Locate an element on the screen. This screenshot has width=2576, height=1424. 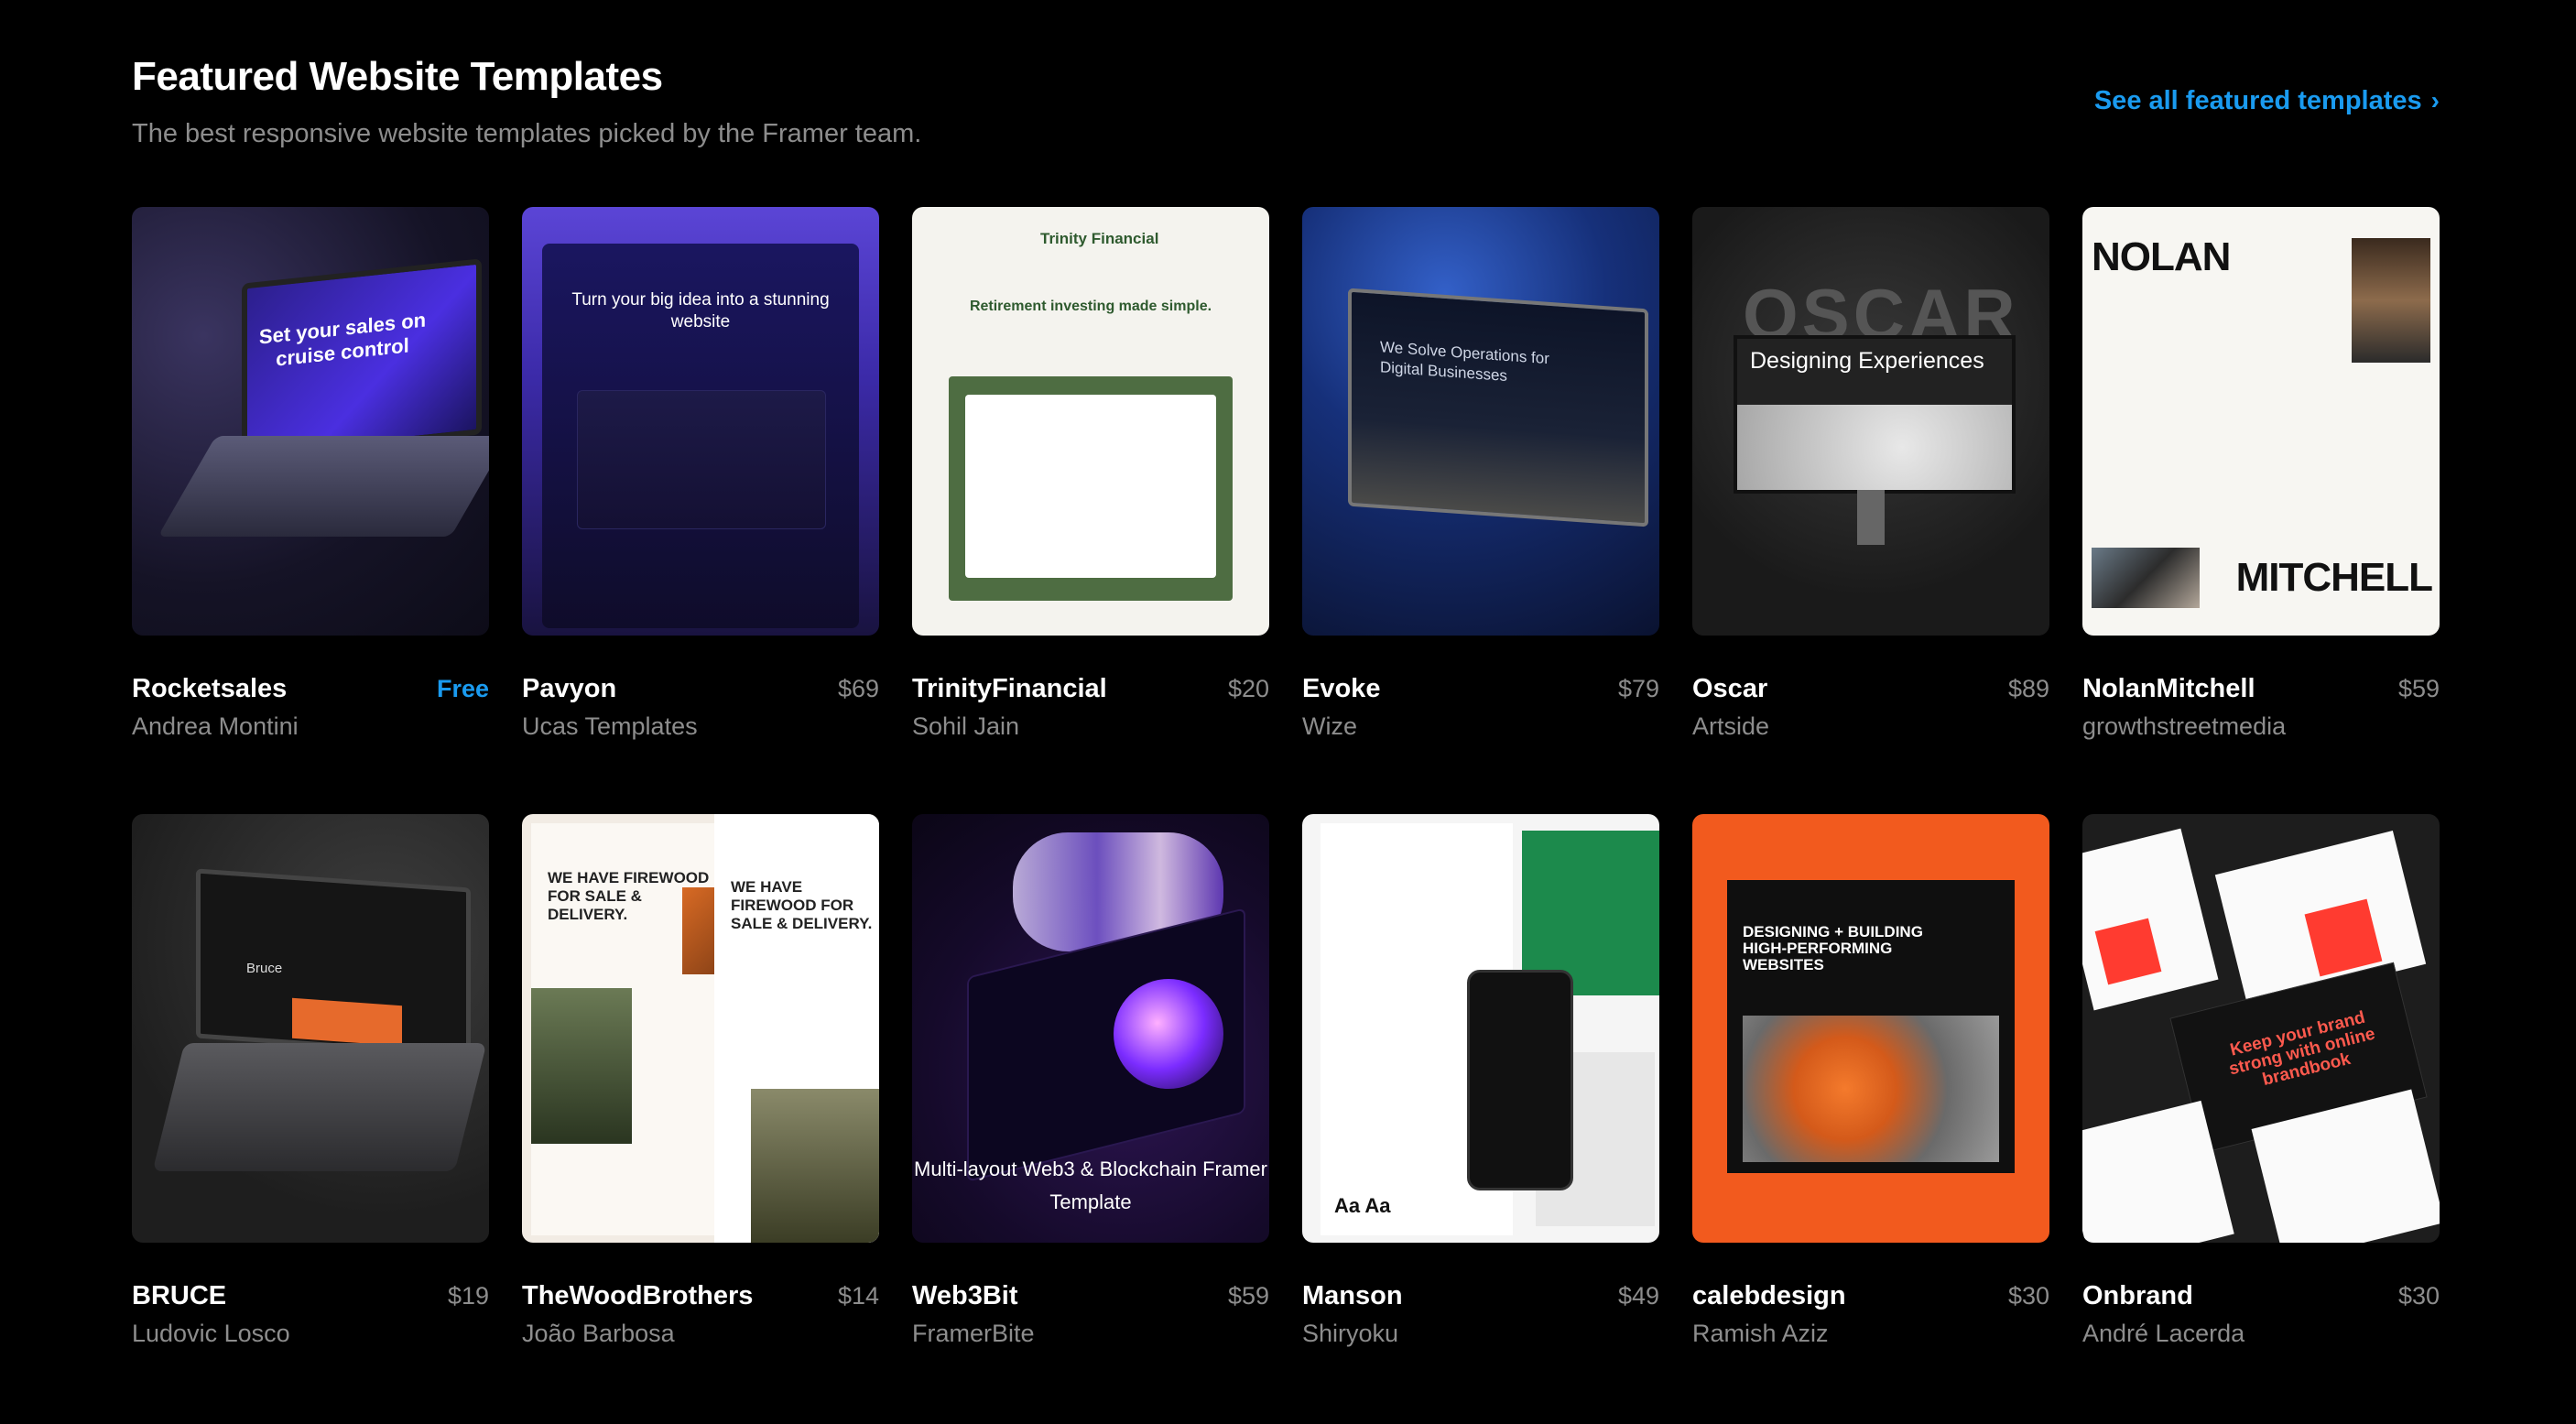
page-title: Featured Website Templates is located at coordinates (397, 76).